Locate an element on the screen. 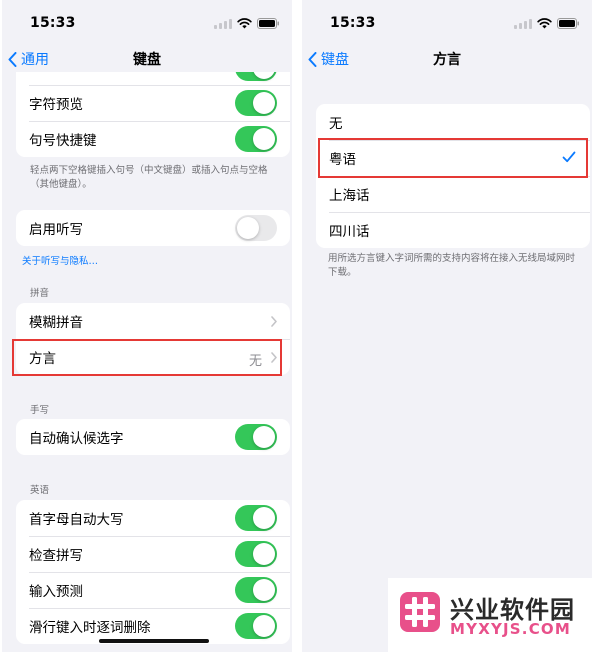 This screenshot has height=652, width=603. dialect-option-sichuanese: 四川话 is located at coordinates (453, 230).